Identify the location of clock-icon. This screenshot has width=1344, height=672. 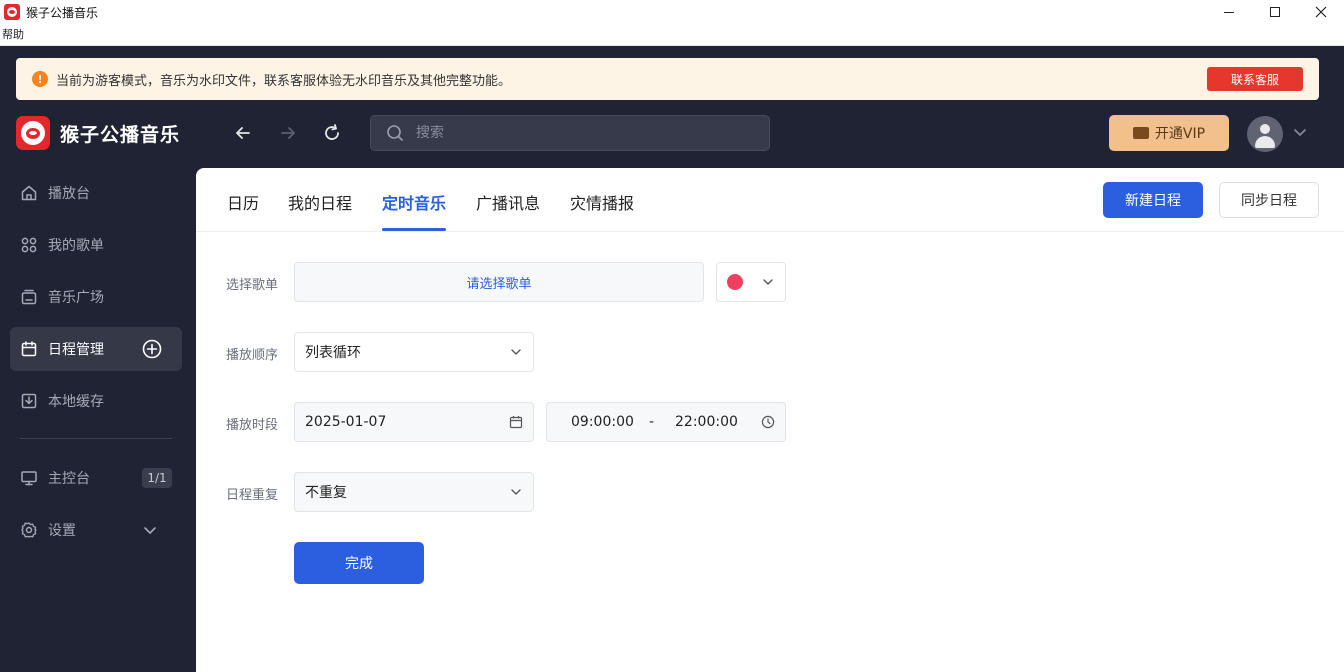
(768, 422).